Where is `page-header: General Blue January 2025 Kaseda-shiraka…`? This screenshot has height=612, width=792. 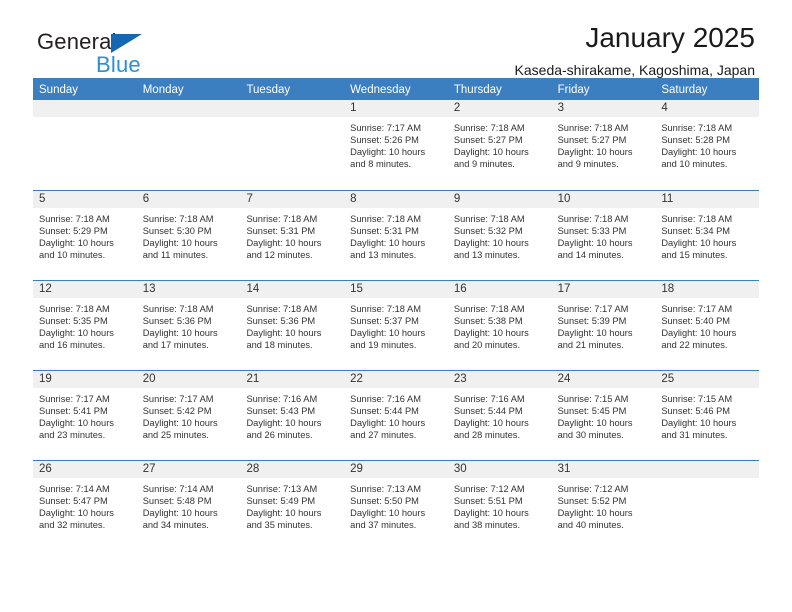
page-header: General Blue January 2025 Kaseda-shiraka… is located at coordinates (396, 39).